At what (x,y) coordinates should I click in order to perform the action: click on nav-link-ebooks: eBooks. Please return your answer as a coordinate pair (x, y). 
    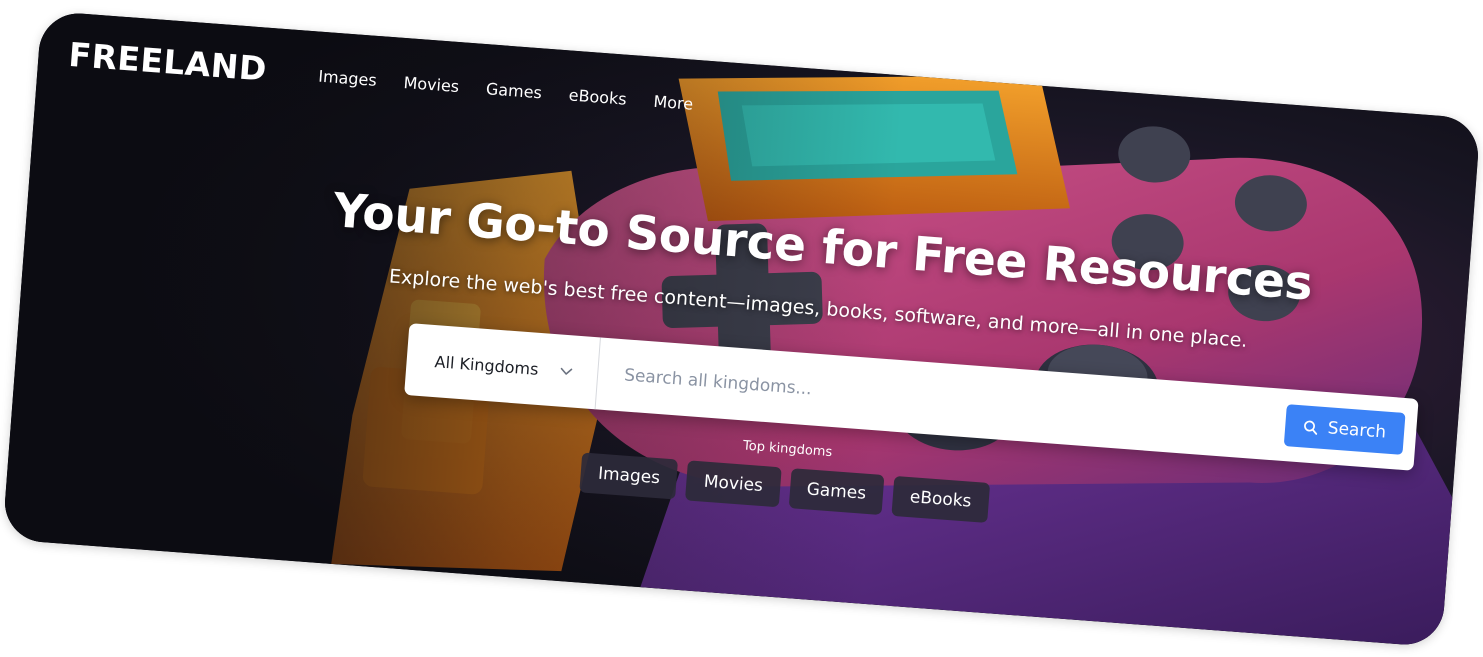
    Looking at the image, I should click on (597, 96).